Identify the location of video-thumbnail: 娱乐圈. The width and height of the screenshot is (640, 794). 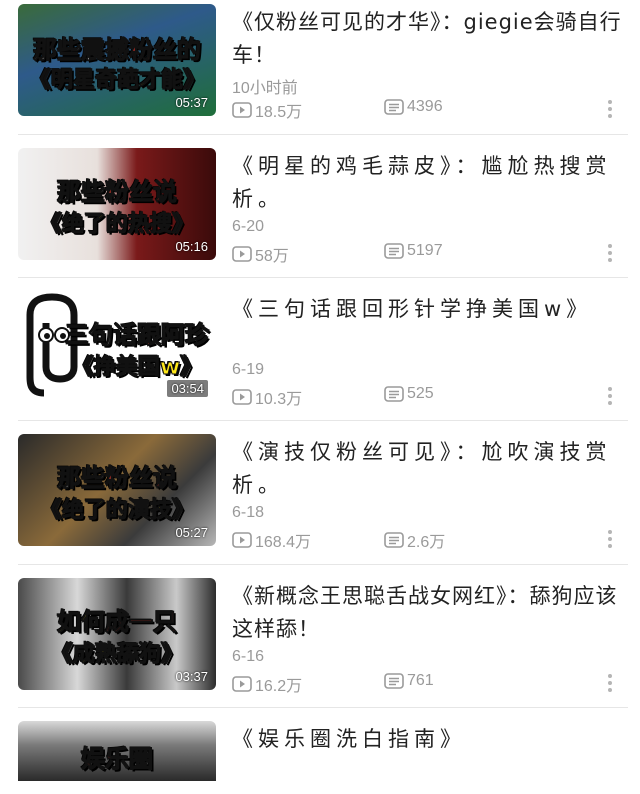
(117, 751).